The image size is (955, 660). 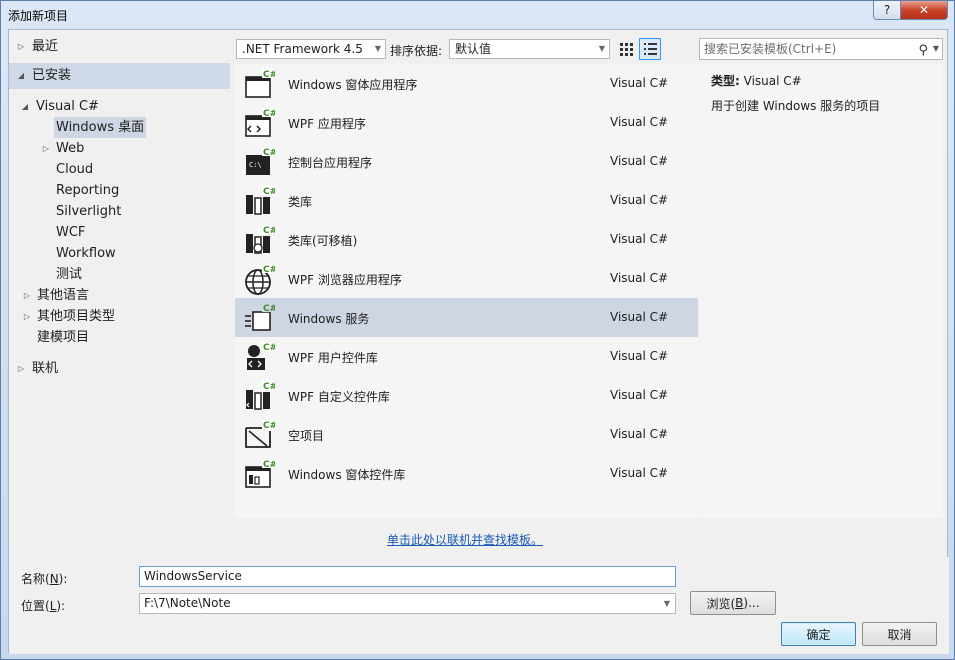 What do you see at coordinates (52, 75) in the screenshot?
I see `tree-item-label: 已安装` at bounding box center [52, 75].